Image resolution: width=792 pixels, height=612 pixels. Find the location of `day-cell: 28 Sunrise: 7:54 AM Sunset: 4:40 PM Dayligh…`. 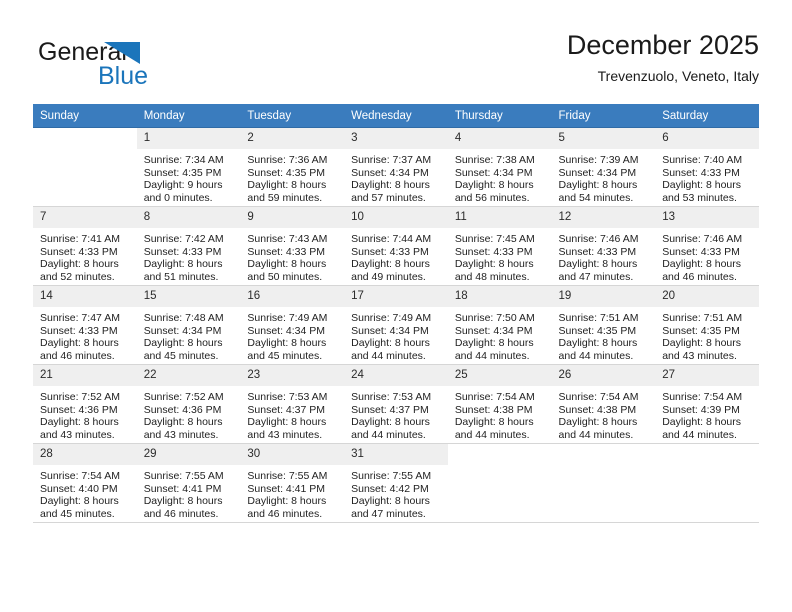

day-cell: 28 Sunrise: 7:54 AM Sunset: 4:40 PM Dayligh… is located at coordinates (85, 483).